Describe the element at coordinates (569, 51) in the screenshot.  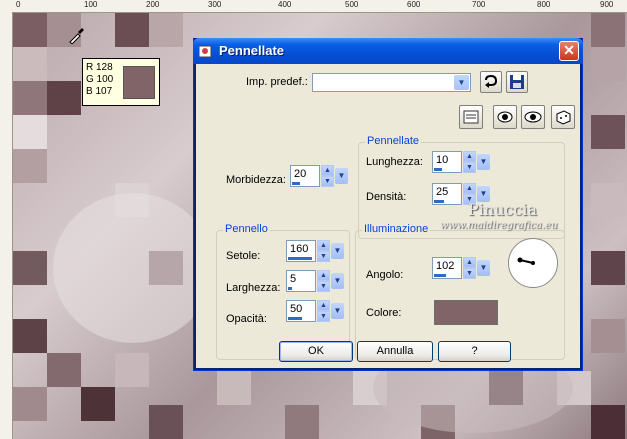
I see `close-button: ✕` at that location.